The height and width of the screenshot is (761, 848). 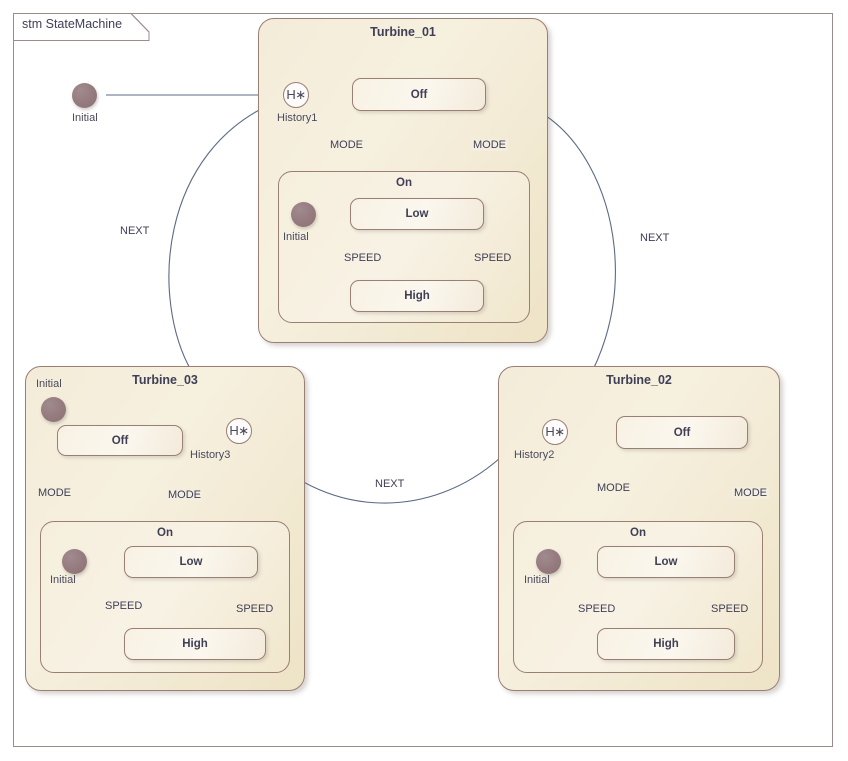 I want to click on history-node-history3-label: History3, so click(x=210, y=455).